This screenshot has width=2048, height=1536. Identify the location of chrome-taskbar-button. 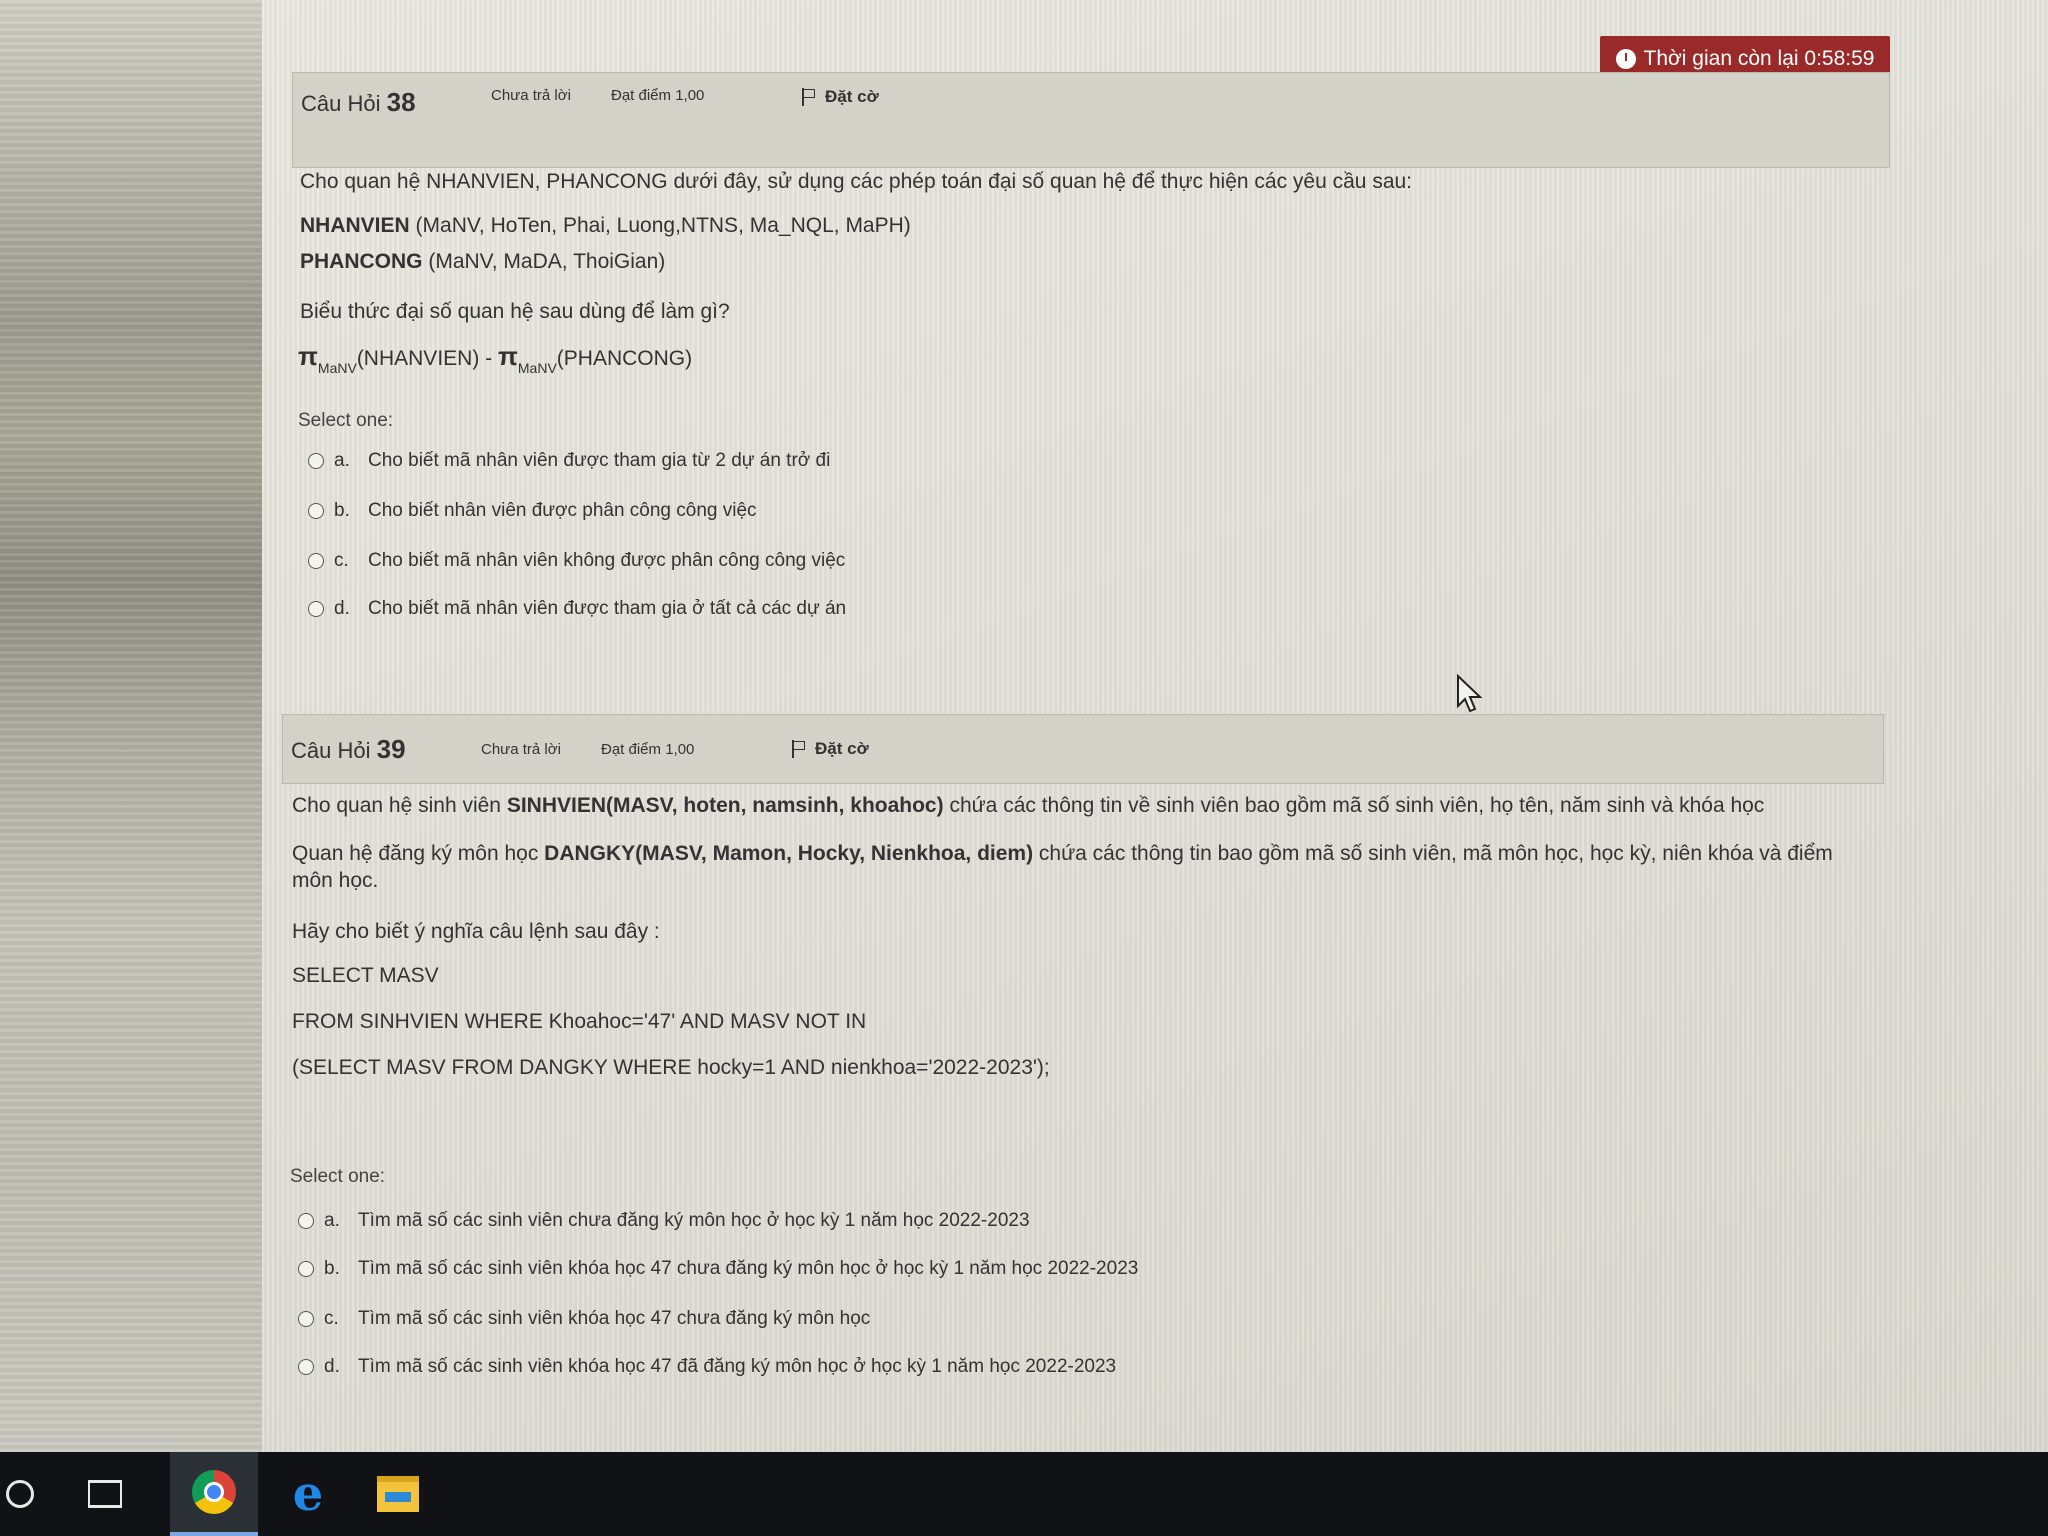
(214, 1494).